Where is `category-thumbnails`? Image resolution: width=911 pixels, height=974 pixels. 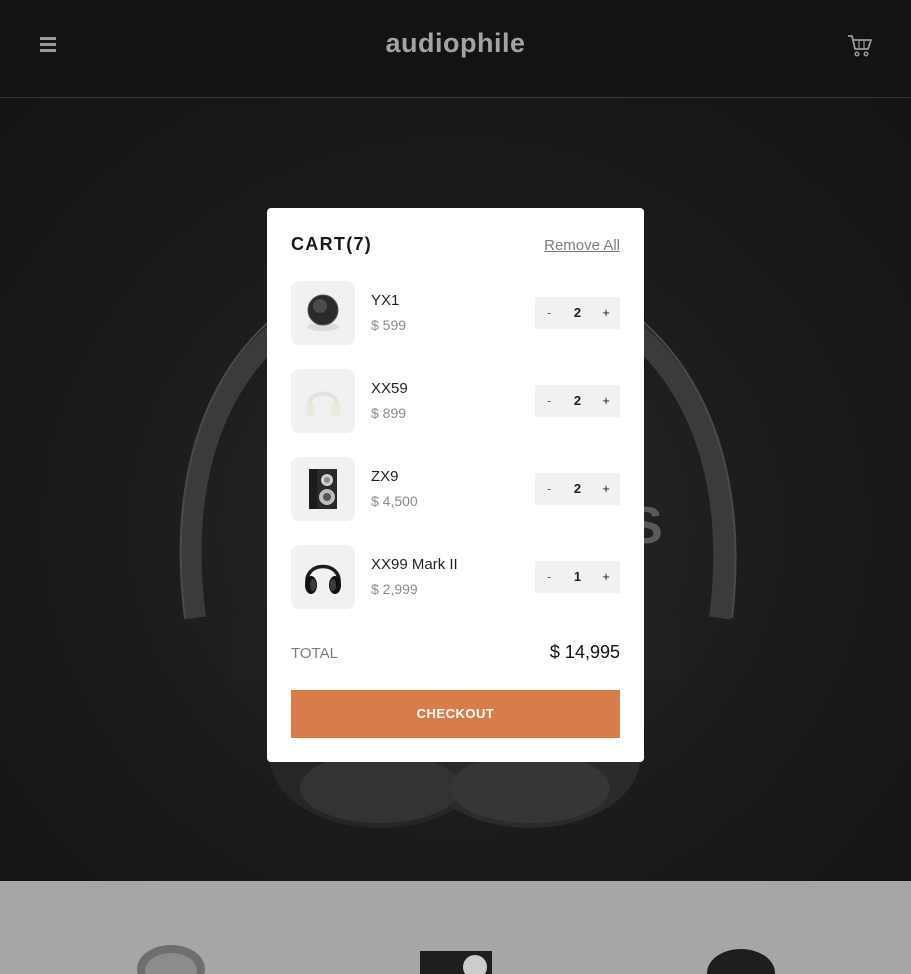 category-thumbnails is located at coordinates (456, 959).